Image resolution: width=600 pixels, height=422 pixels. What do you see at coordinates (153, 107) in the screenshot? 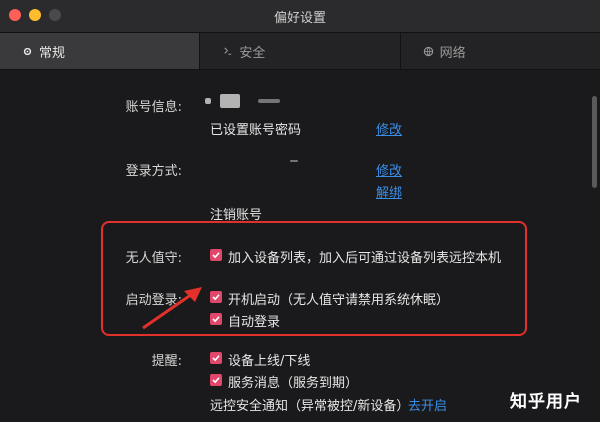
I see `account-info-label: 账号信息:` at bounding box center [153, 107].